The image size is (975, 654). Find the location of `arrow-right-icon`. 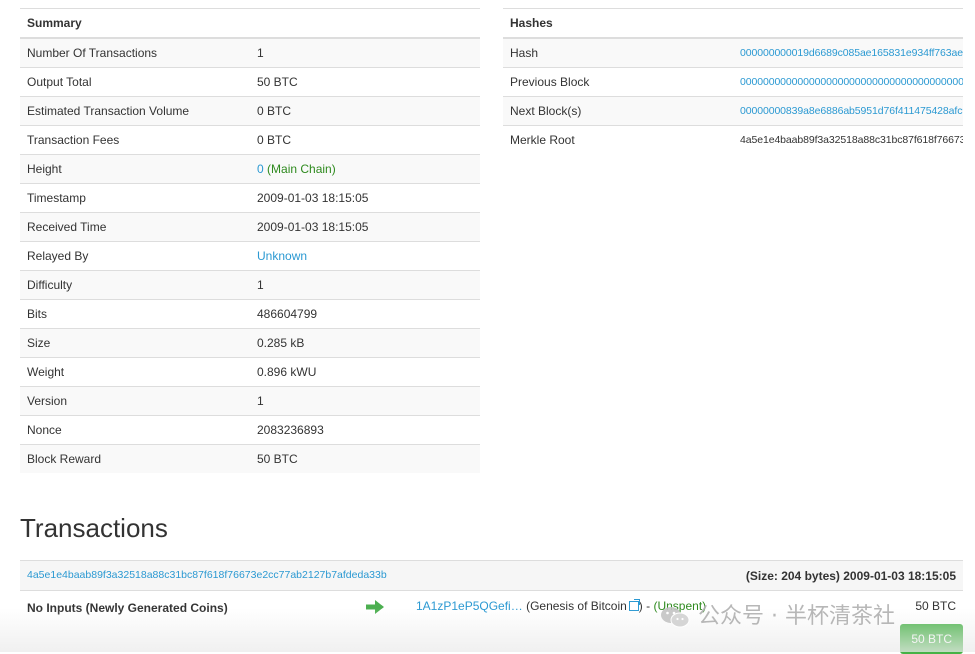

arrow-right-icon is located at coordinates (375, 607).